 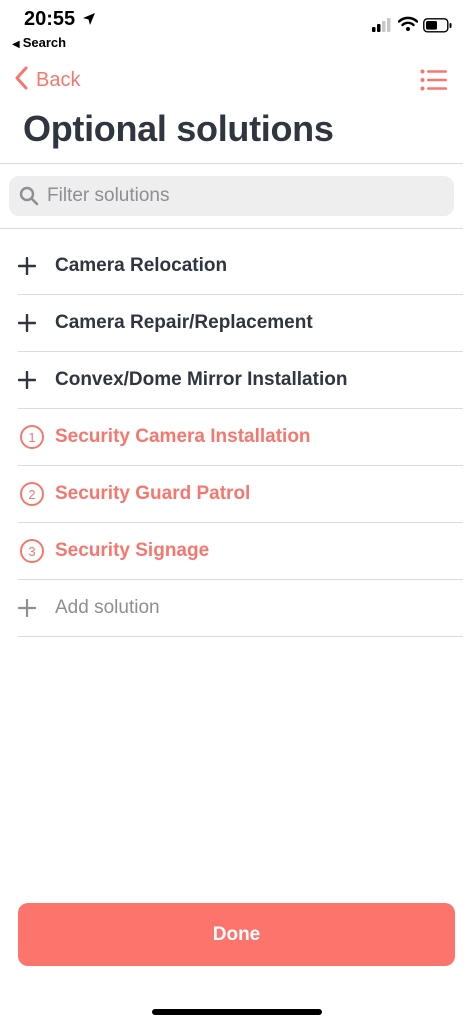 What do you see at coordinates (184, 322) in the screenshot?
I see `list-item-label: Camera Repair/Replacement` at bounding box center [184, 322].